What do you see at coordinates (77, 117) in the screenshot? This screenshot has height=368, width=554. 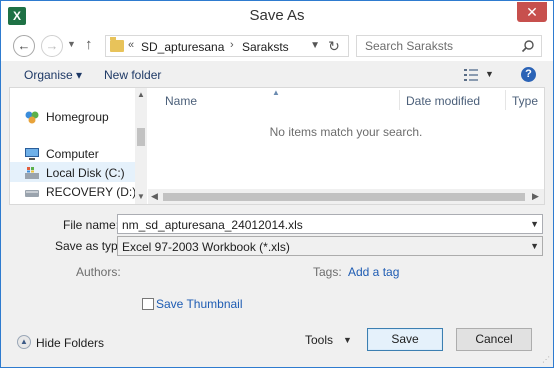 I see `sidebar-item-label: Homegroup` at bounding box center [77, 117].